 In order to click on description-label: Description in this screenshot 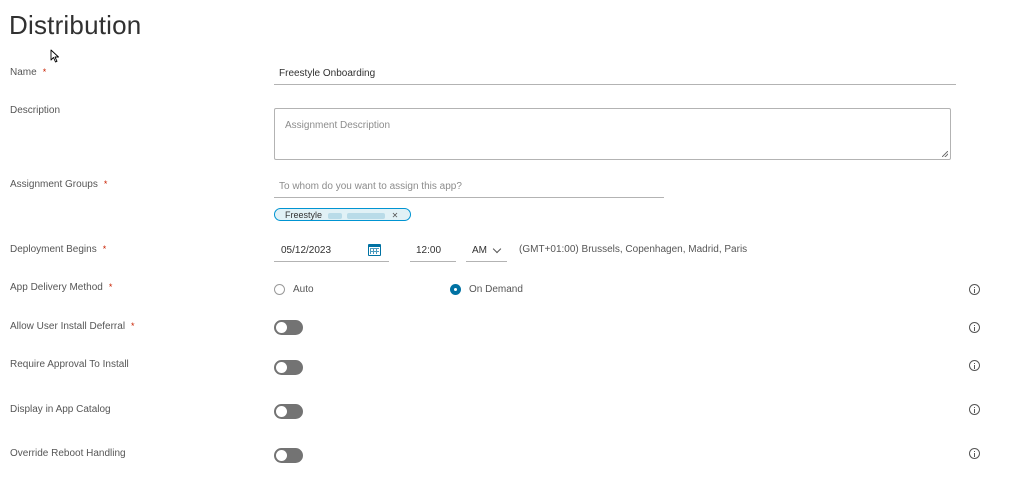, I will do `click(35, 110)`.